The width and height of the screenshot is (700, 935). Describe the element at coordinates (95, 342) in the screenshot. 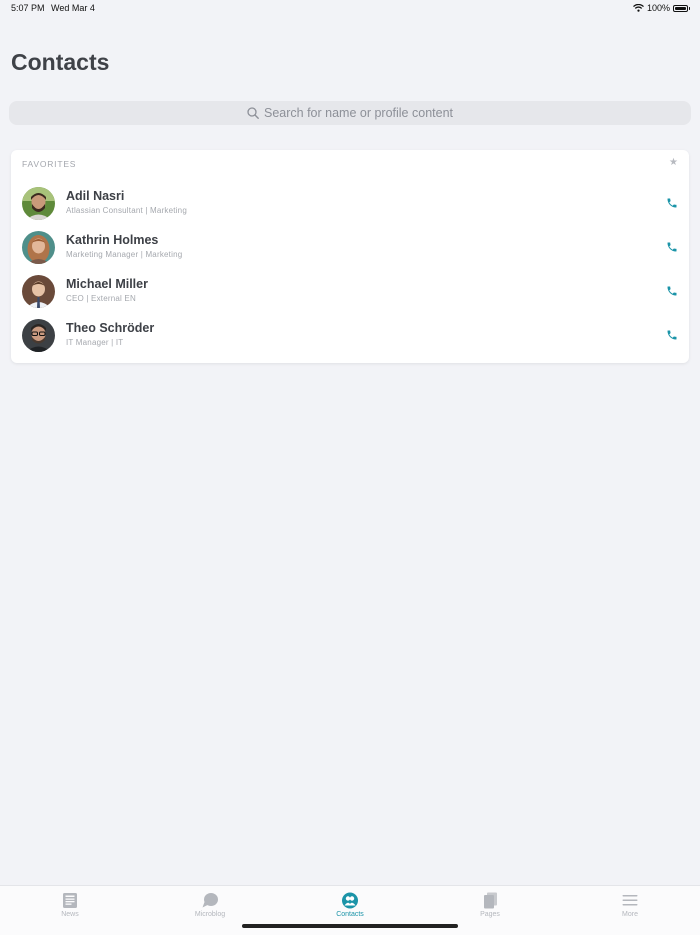

I see `contact-subtitle: IT Manager | IT` at that location.